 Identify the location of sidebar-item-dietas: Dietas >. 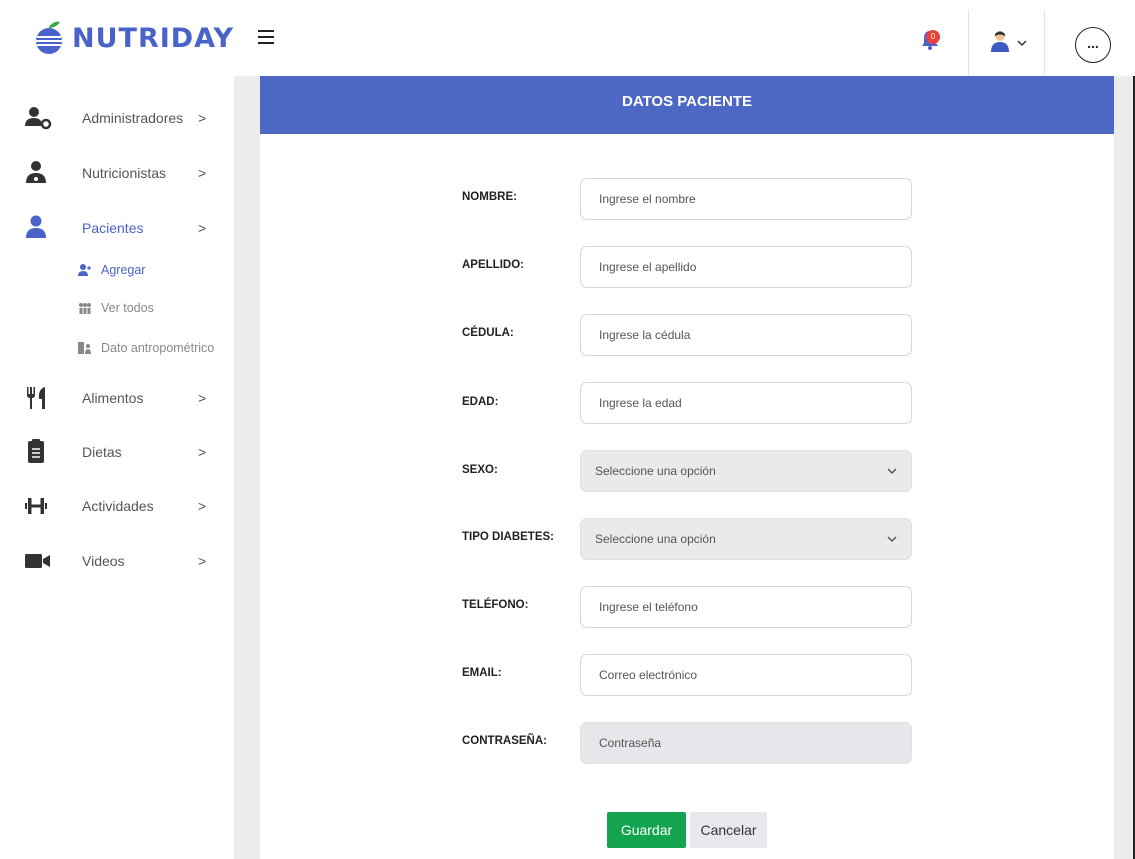
(117, 452).